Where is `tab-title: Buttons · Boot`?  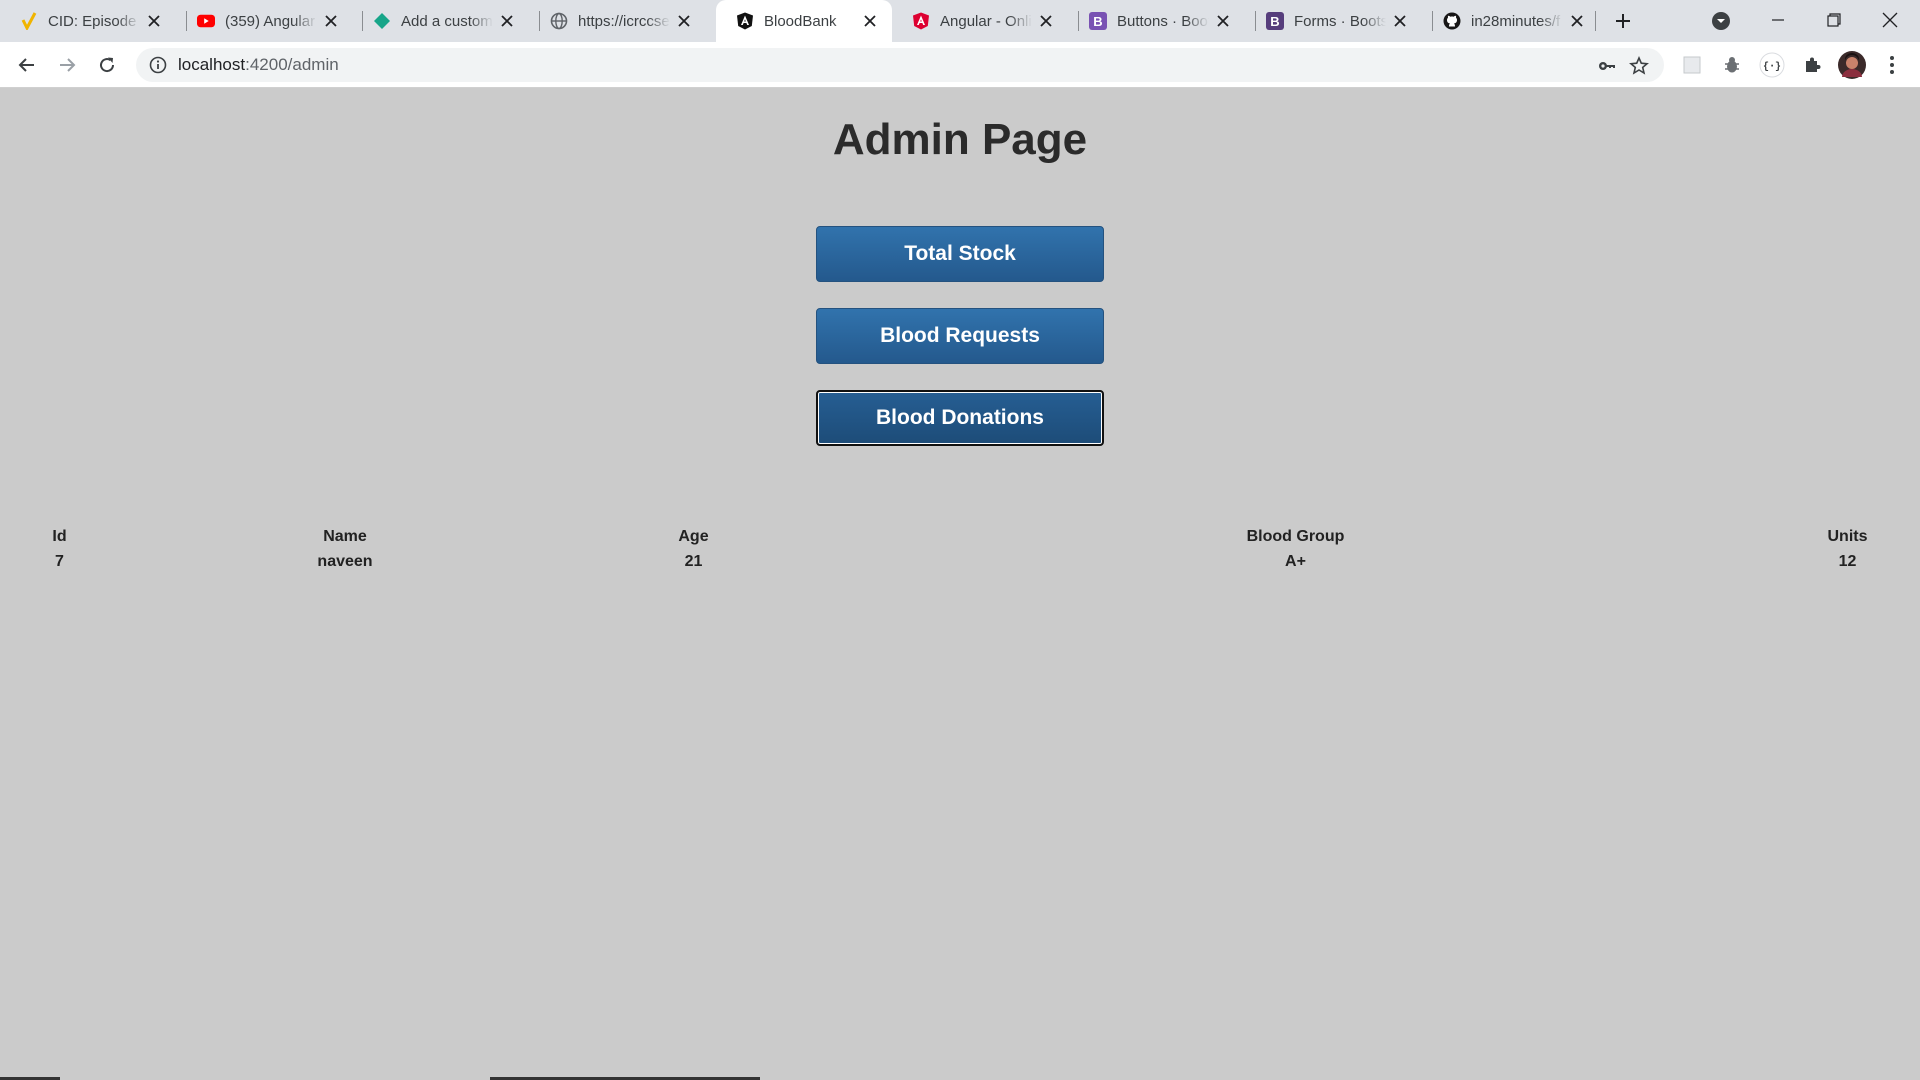 tab-title: Buttons · Boot is located at coordinates (1163, 21).